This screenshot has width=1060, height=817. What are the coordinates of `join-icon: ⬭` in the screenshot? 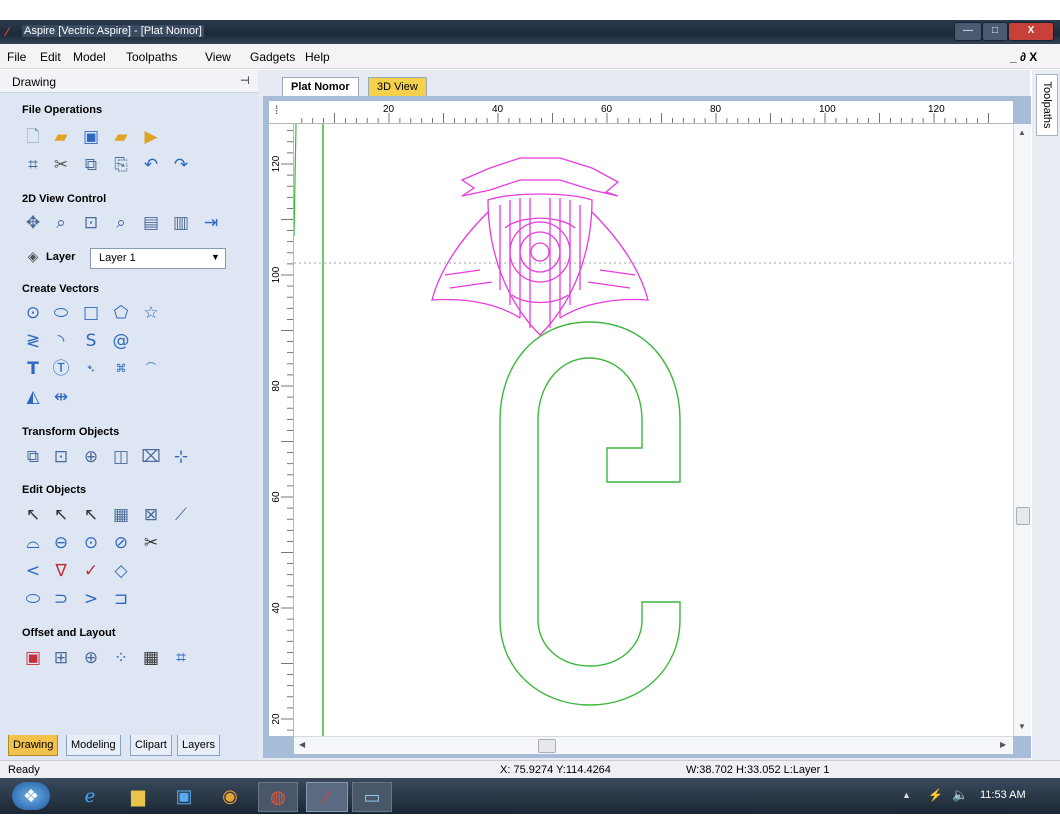 It's located at (33, 599).